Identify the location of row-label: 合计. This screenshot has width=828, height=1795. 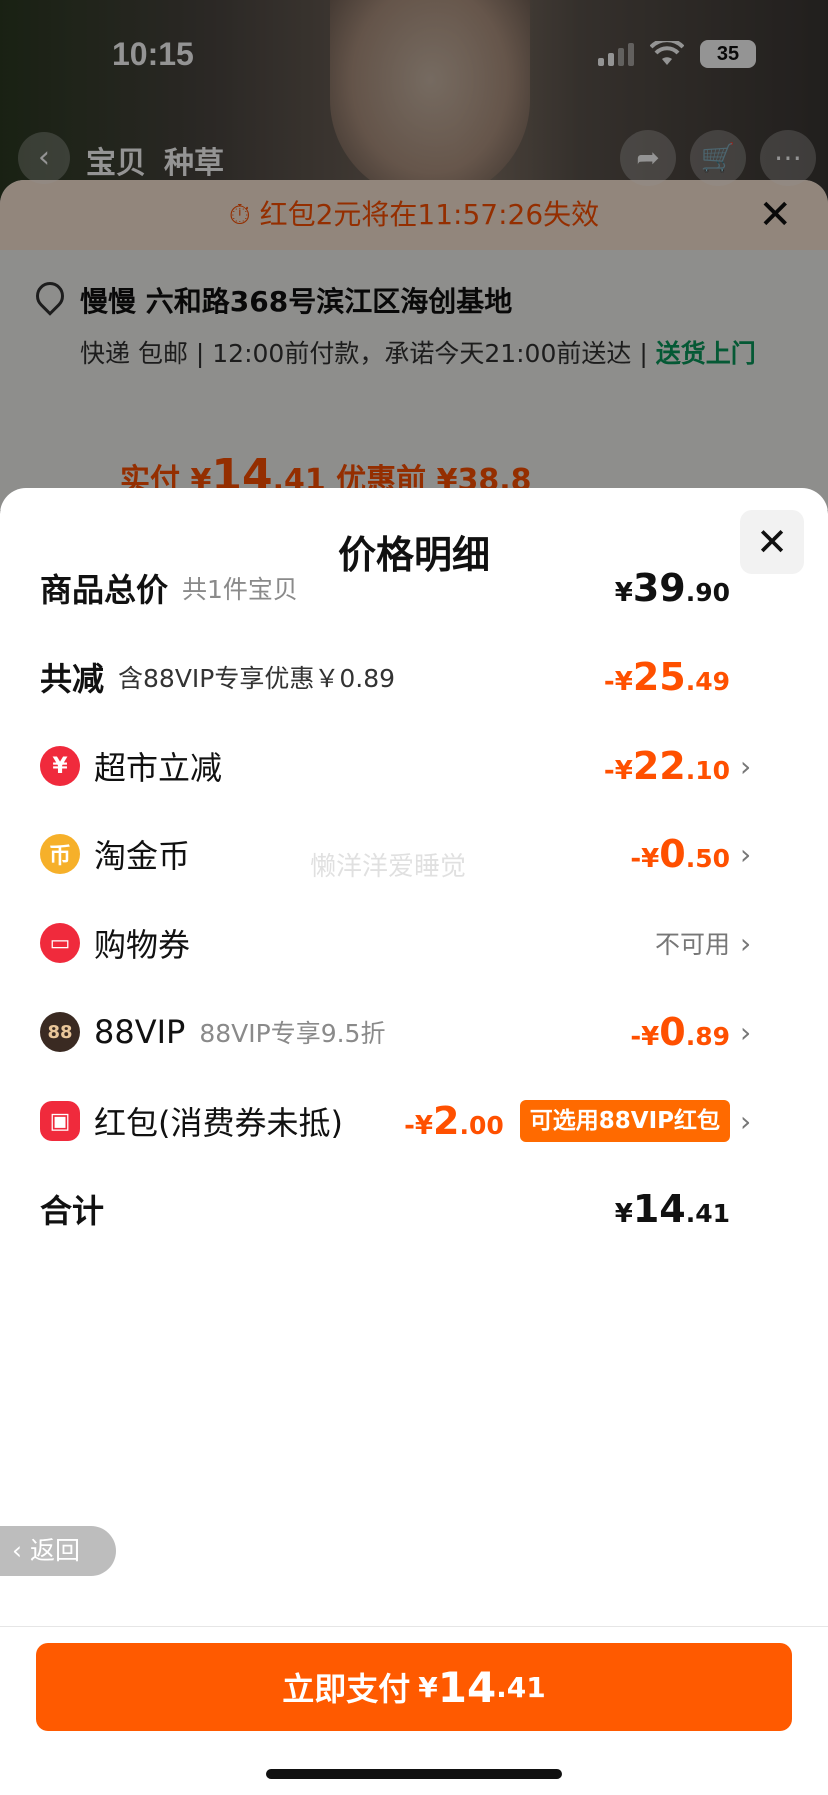
(72, 1211).